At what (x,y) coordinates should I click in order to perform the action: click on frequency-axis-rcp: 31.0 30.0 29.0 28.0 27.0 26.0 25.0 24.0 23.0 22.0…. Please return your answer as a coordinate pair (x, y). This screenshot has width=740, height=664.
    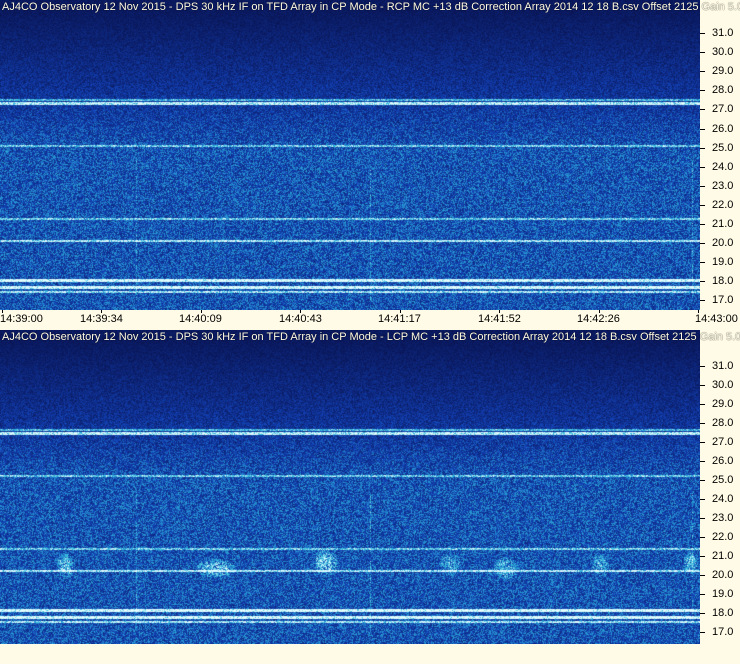
    Looking at the image, I should click on (720, 155).